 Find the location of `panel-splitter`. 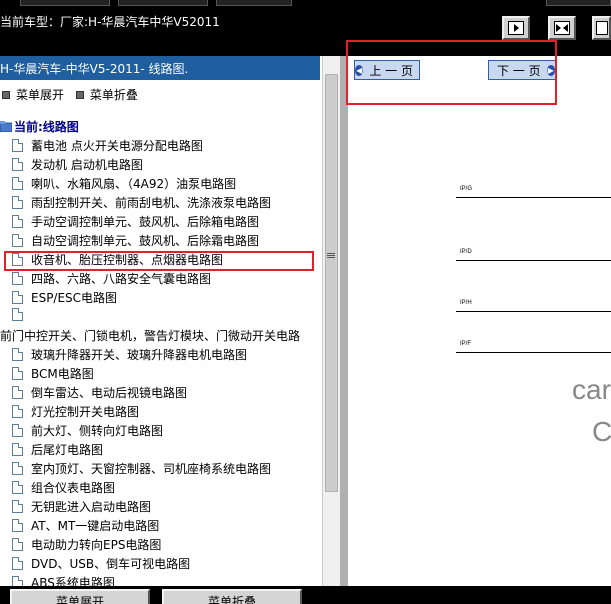

panel-splitter is located at coordinates (344, 321).